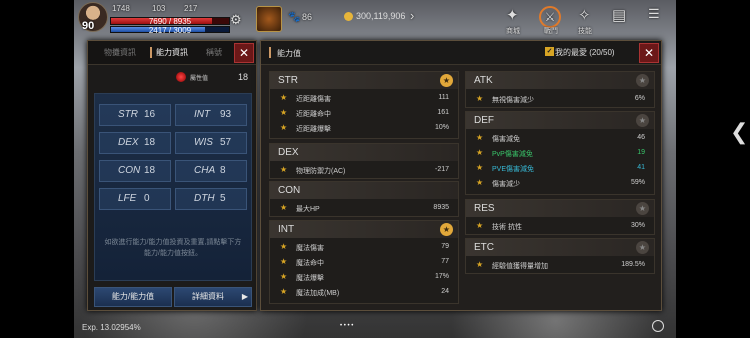  I want to click on hp-text: 7690 / 8935, so click(170, 21).